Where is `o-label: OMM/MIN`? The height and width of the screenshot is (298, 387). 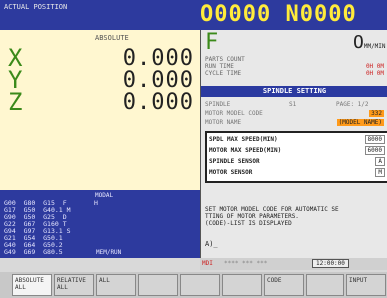 o-label: OMM/MIN is located at coordinates (369, 42).